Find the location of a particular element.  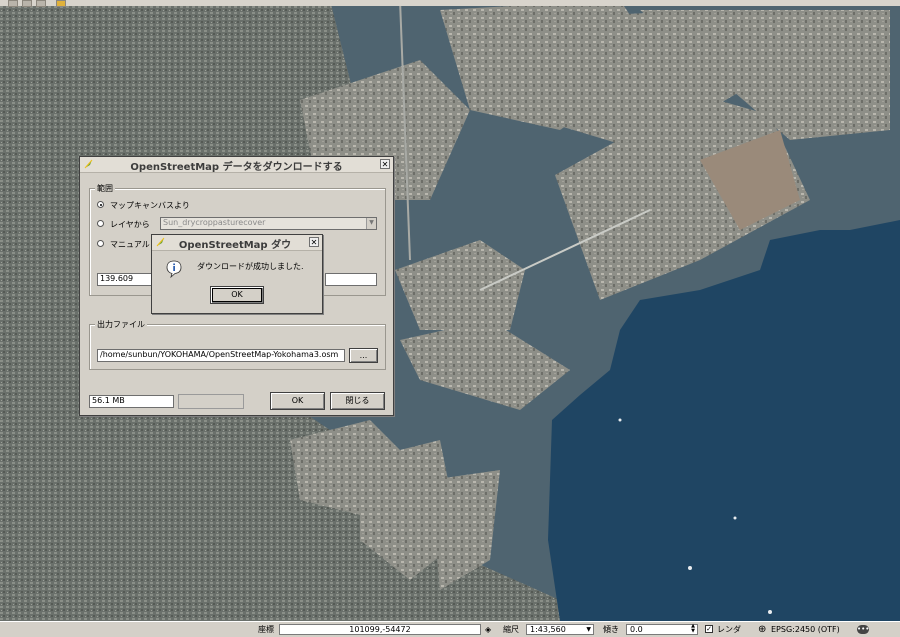

close-button: 閉じる is located at coordinates (357, 401).